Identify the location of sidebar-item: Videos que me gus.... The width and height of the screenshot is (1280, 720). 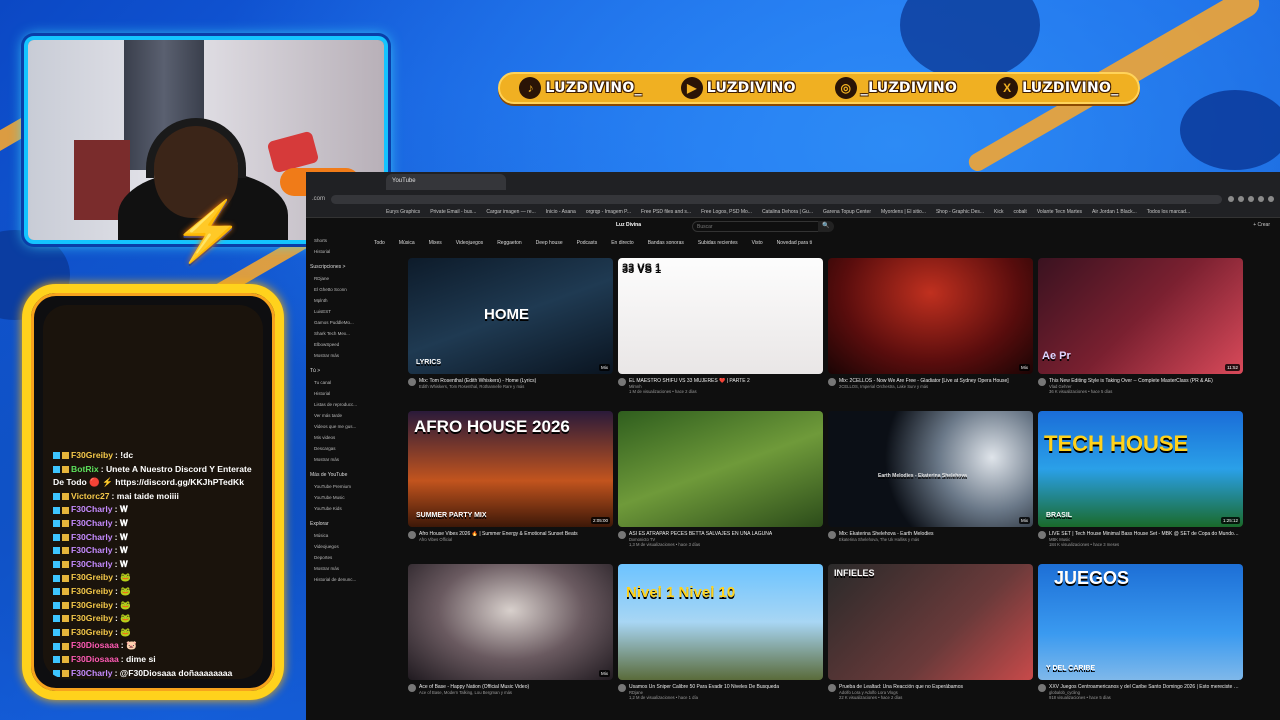
(337, 429).